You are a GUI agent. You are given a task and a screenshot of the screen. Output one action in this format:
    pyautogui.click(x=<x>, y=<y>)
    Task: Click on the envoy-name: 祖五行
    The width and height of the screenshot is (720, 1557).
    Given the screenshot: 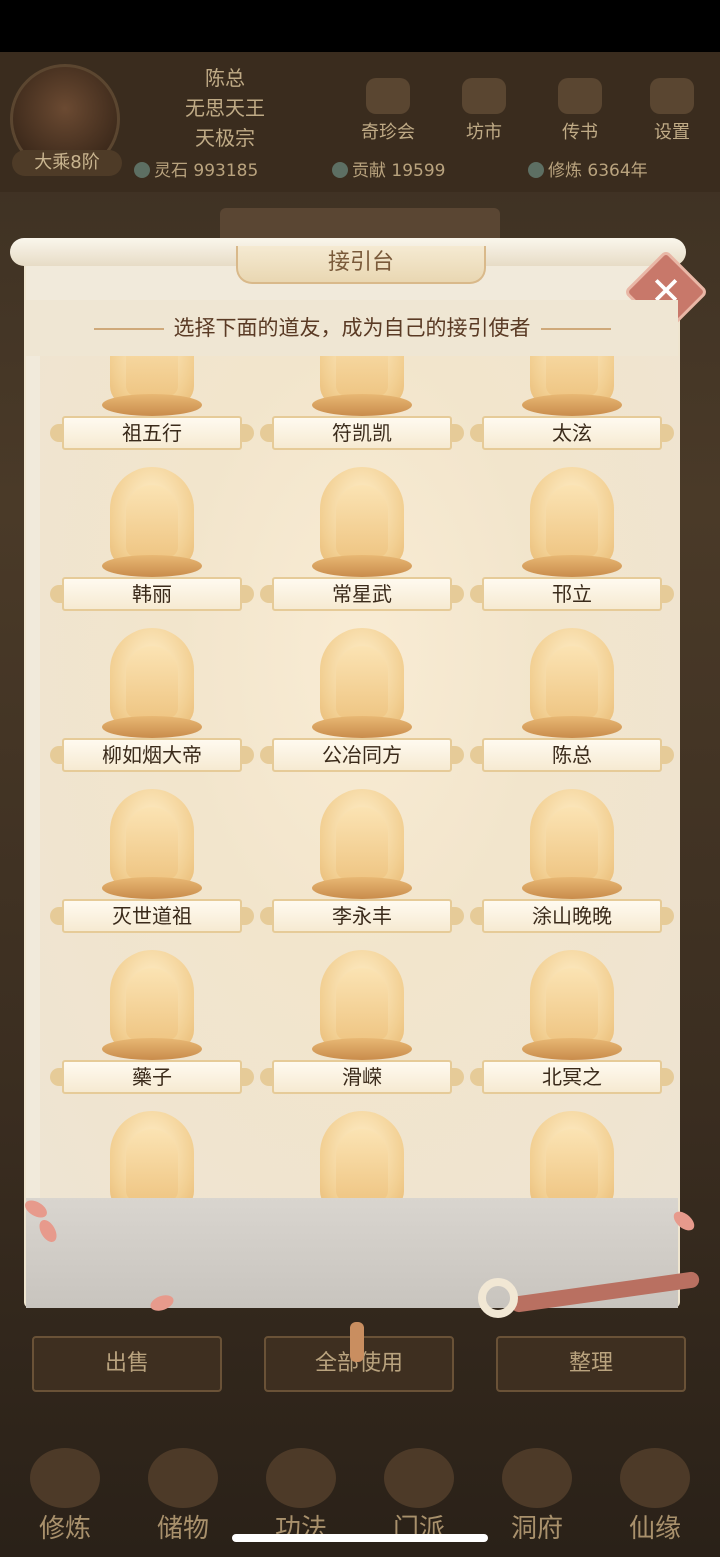 What is the action you would take?
    pyautogui.click(x=152, y=433)
    